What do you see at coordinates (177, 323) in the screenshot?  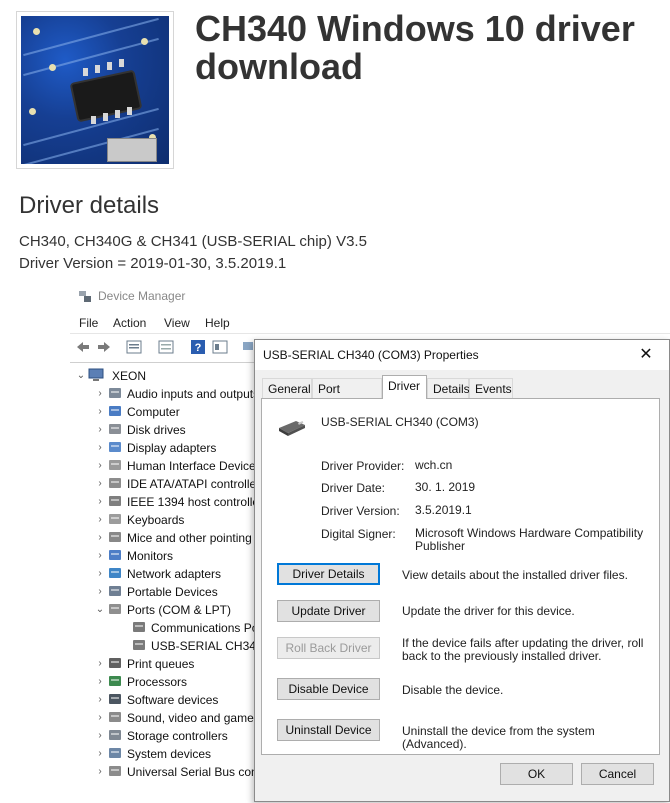 I see `menu-view: View` at bounding box center [177, 323].